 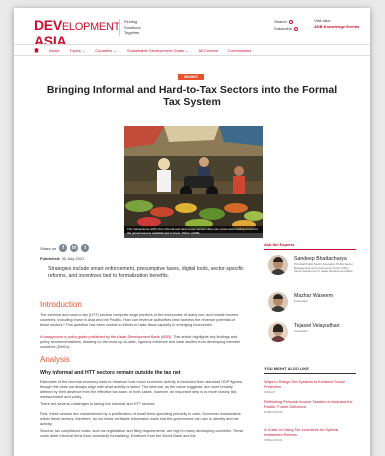 I want to click on expert-card: Mazhar Waseem Consultant, so click(x=310, y=309).